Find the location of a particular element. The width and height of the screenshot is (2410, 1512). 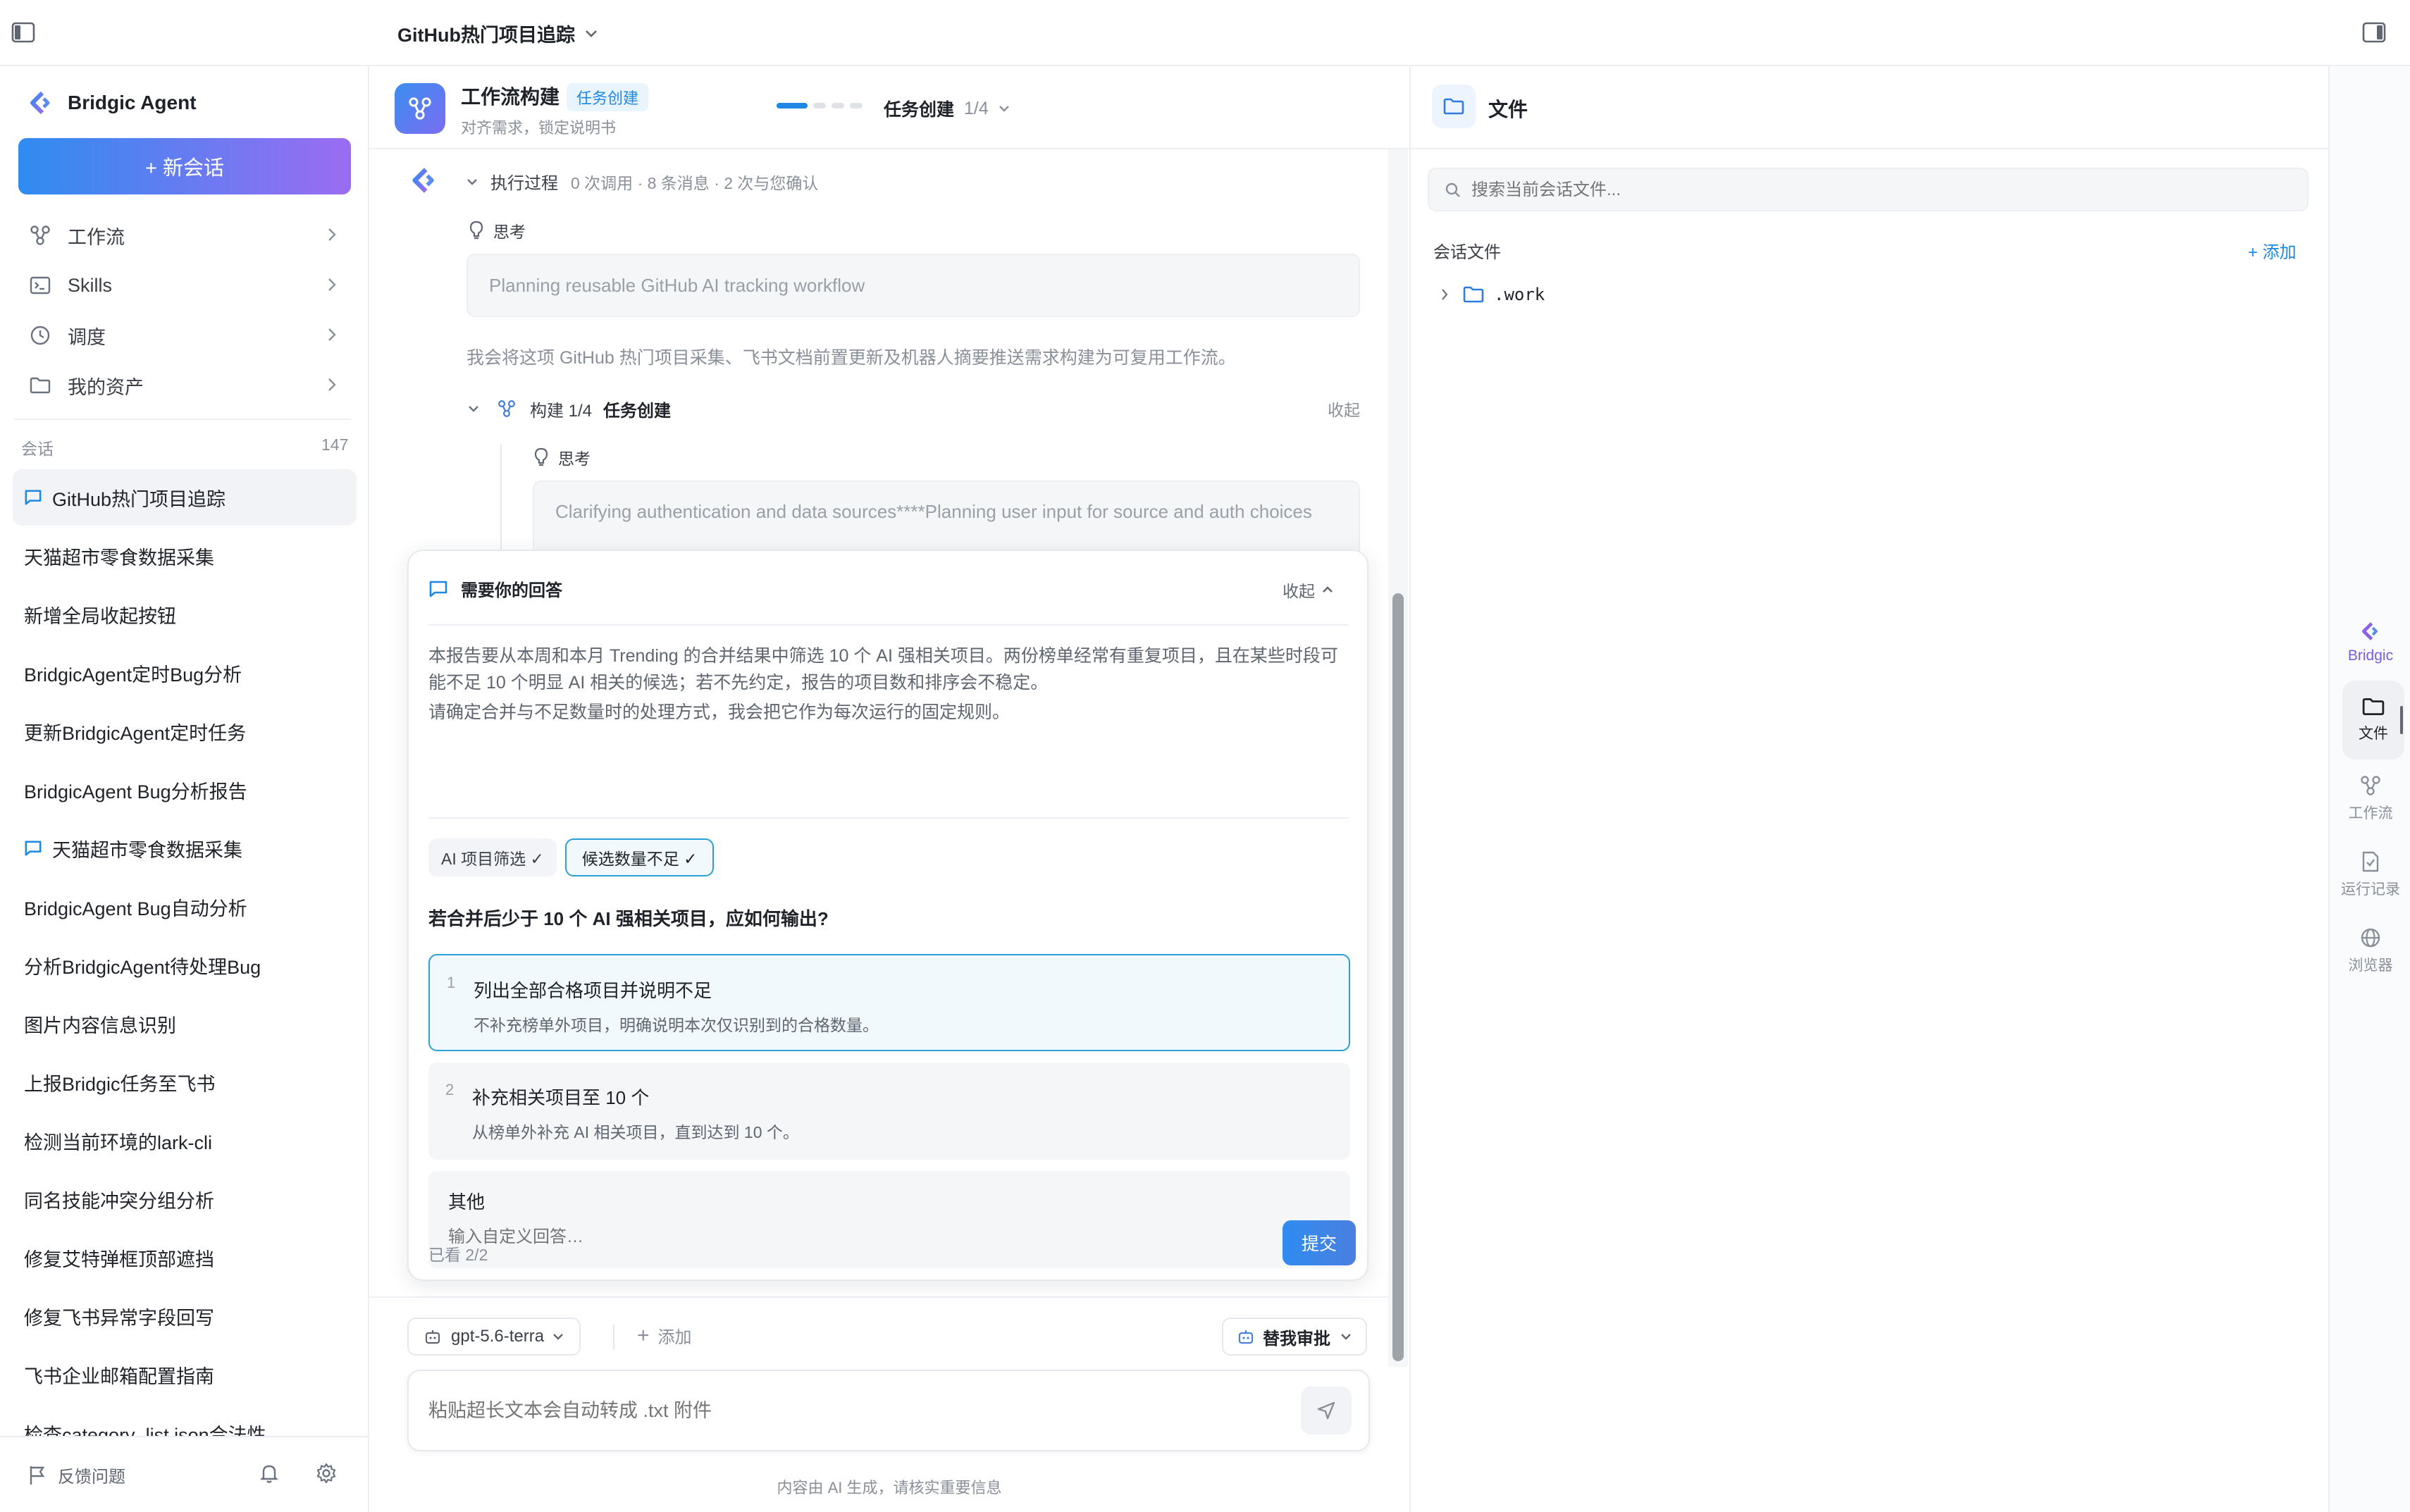

rail-active-indicator is located at coordinates (2401, 720).